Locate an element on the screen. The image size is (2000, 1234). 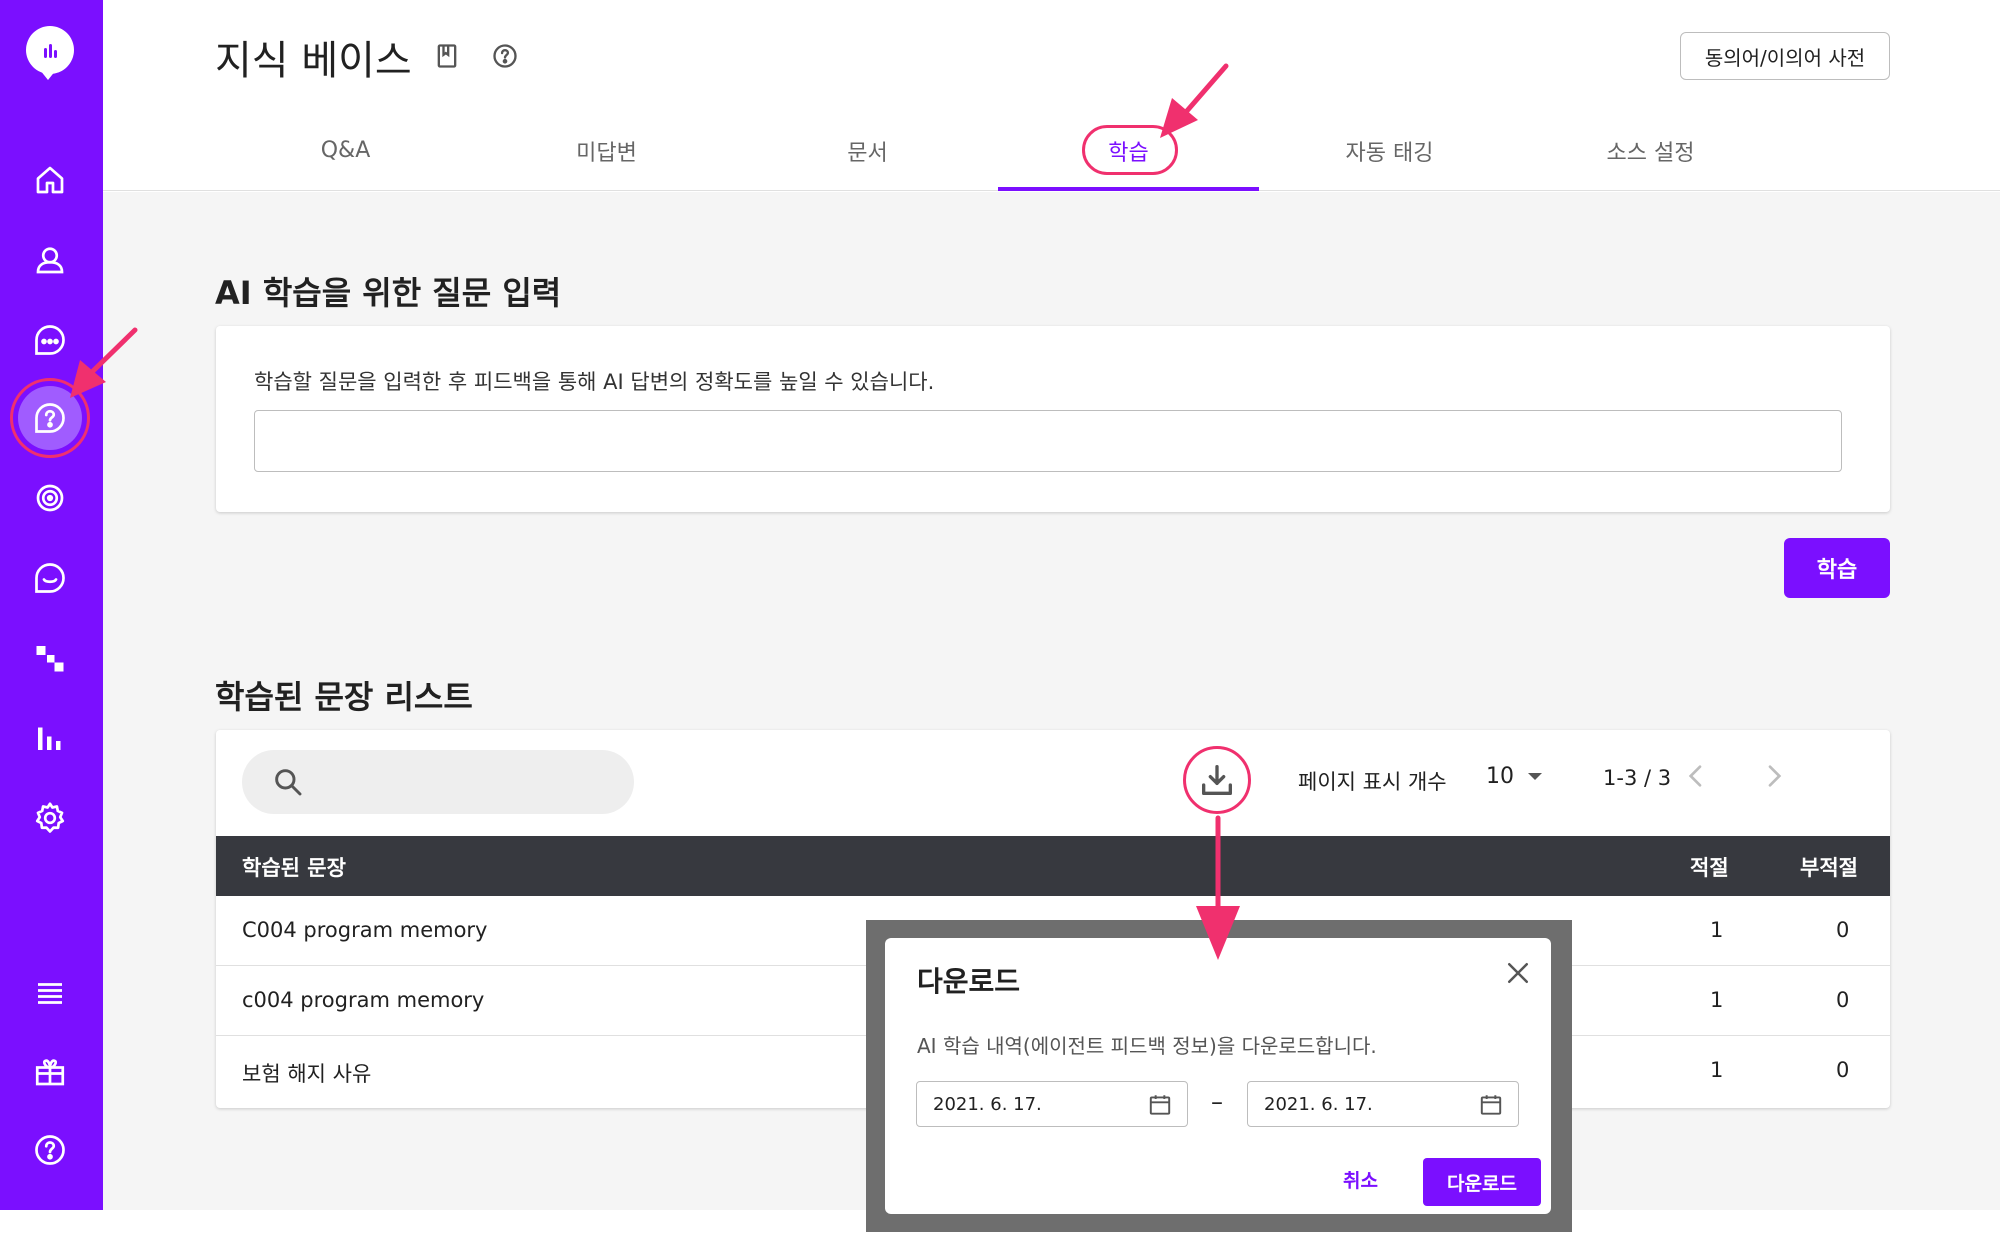
settings-gear-icon is located at coordinates (50, 818).